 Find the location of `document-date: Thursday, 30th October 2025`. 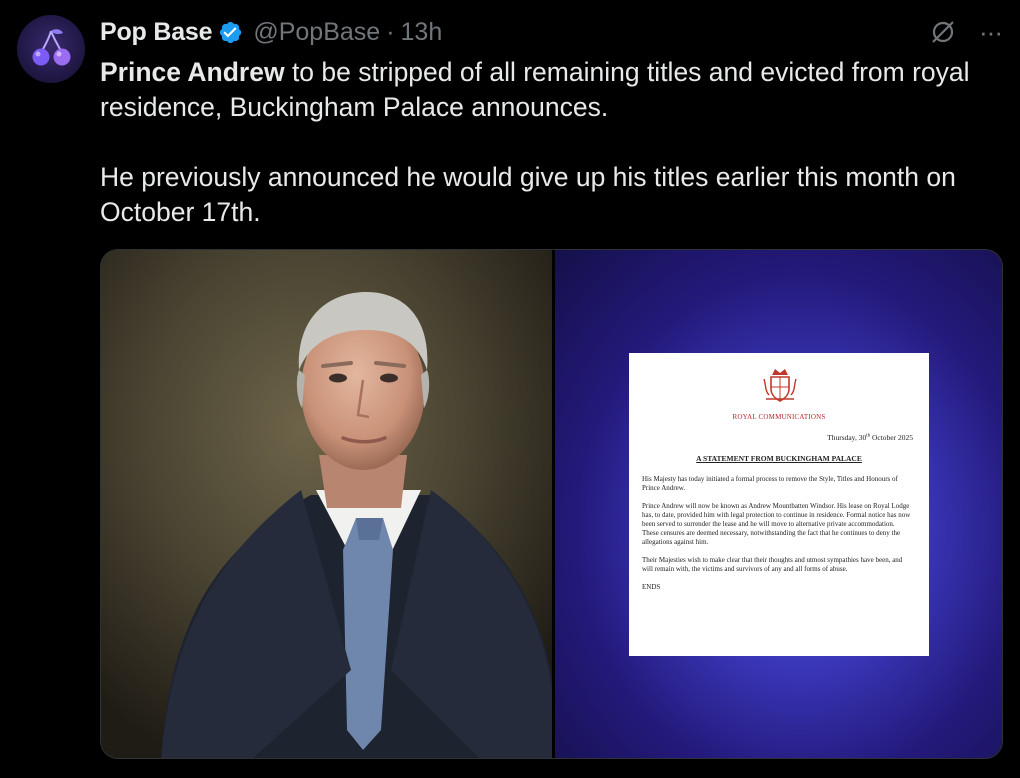

document-date: Thursday, 30th October 2025 is located at coordinates (870, 437).